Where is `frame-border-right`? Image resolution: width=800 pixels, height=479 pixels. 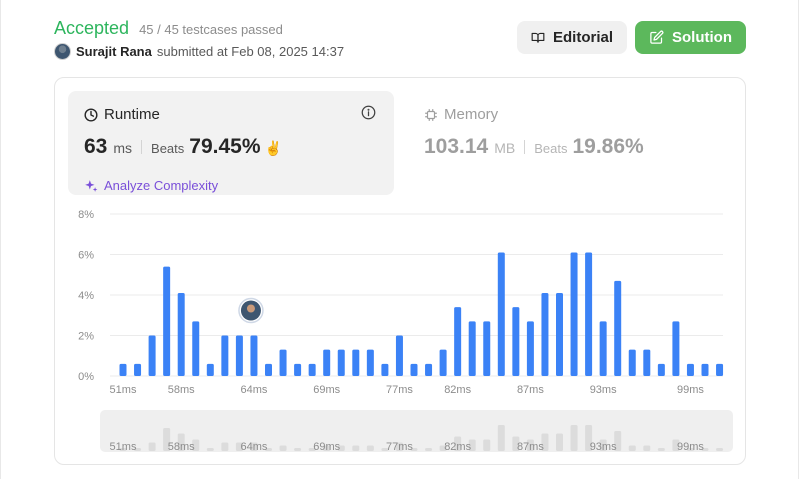
frame-border-right is located at coordinates (798, 239).